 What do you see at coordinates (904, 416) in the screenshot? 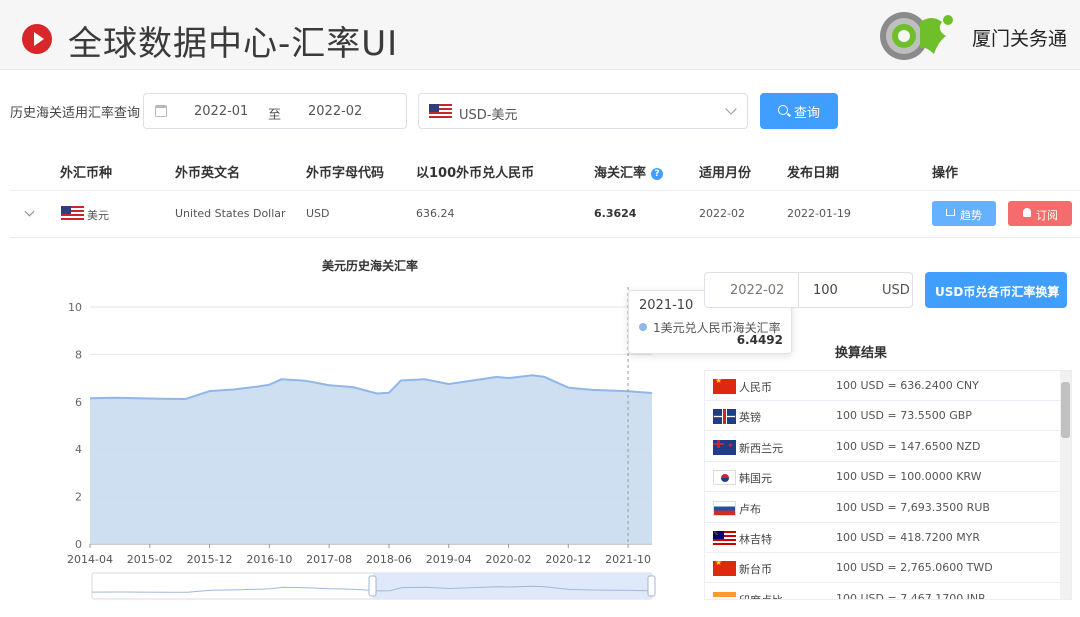
I see `result-value: 100 USD = 73.5500 GBP` at bounding box center [904, 416].